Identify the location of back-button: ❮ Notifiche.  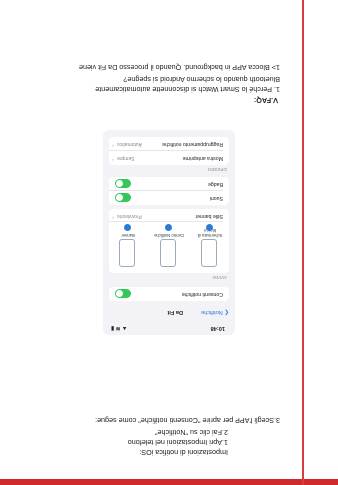
(215, 312).